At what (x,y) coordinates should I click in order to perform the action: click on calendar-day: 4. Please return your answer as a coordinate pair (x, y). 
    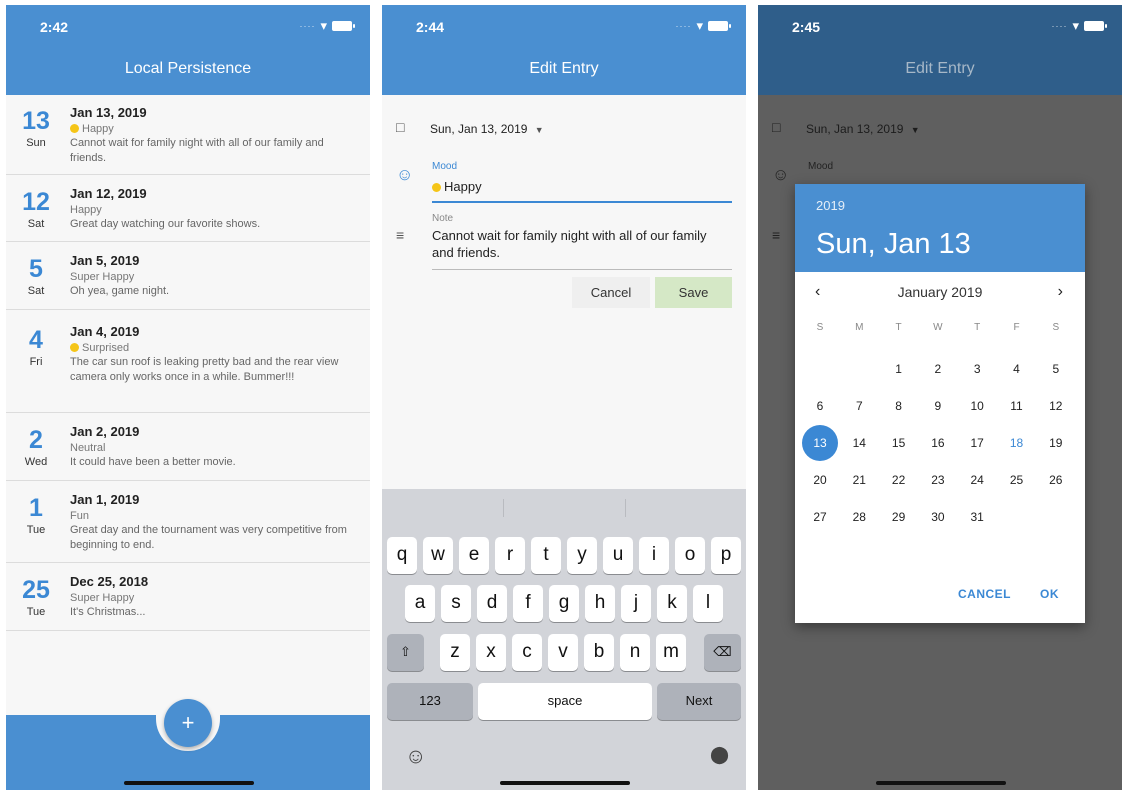
    Looking at the image, I should click on (1017, 369).